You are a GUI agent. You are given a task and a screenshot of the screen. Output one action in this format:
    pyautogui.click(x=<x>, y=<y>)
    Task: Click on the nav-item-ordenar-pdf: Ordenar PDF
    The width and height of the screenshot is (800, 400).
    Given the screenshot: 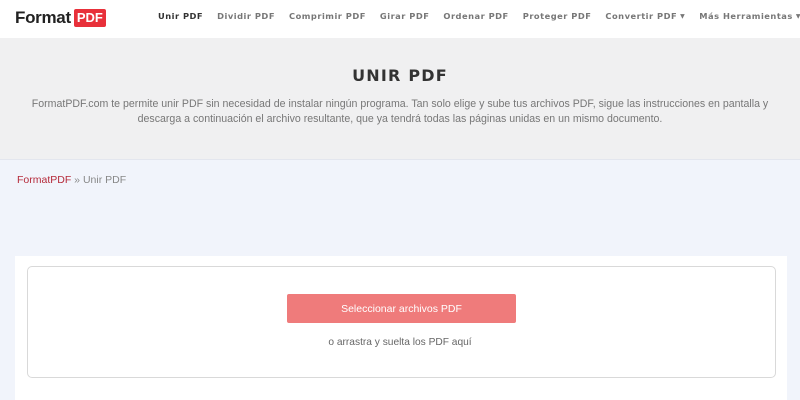 What is the action you would take?
    pyautogui.click(x=475, y=16)
    